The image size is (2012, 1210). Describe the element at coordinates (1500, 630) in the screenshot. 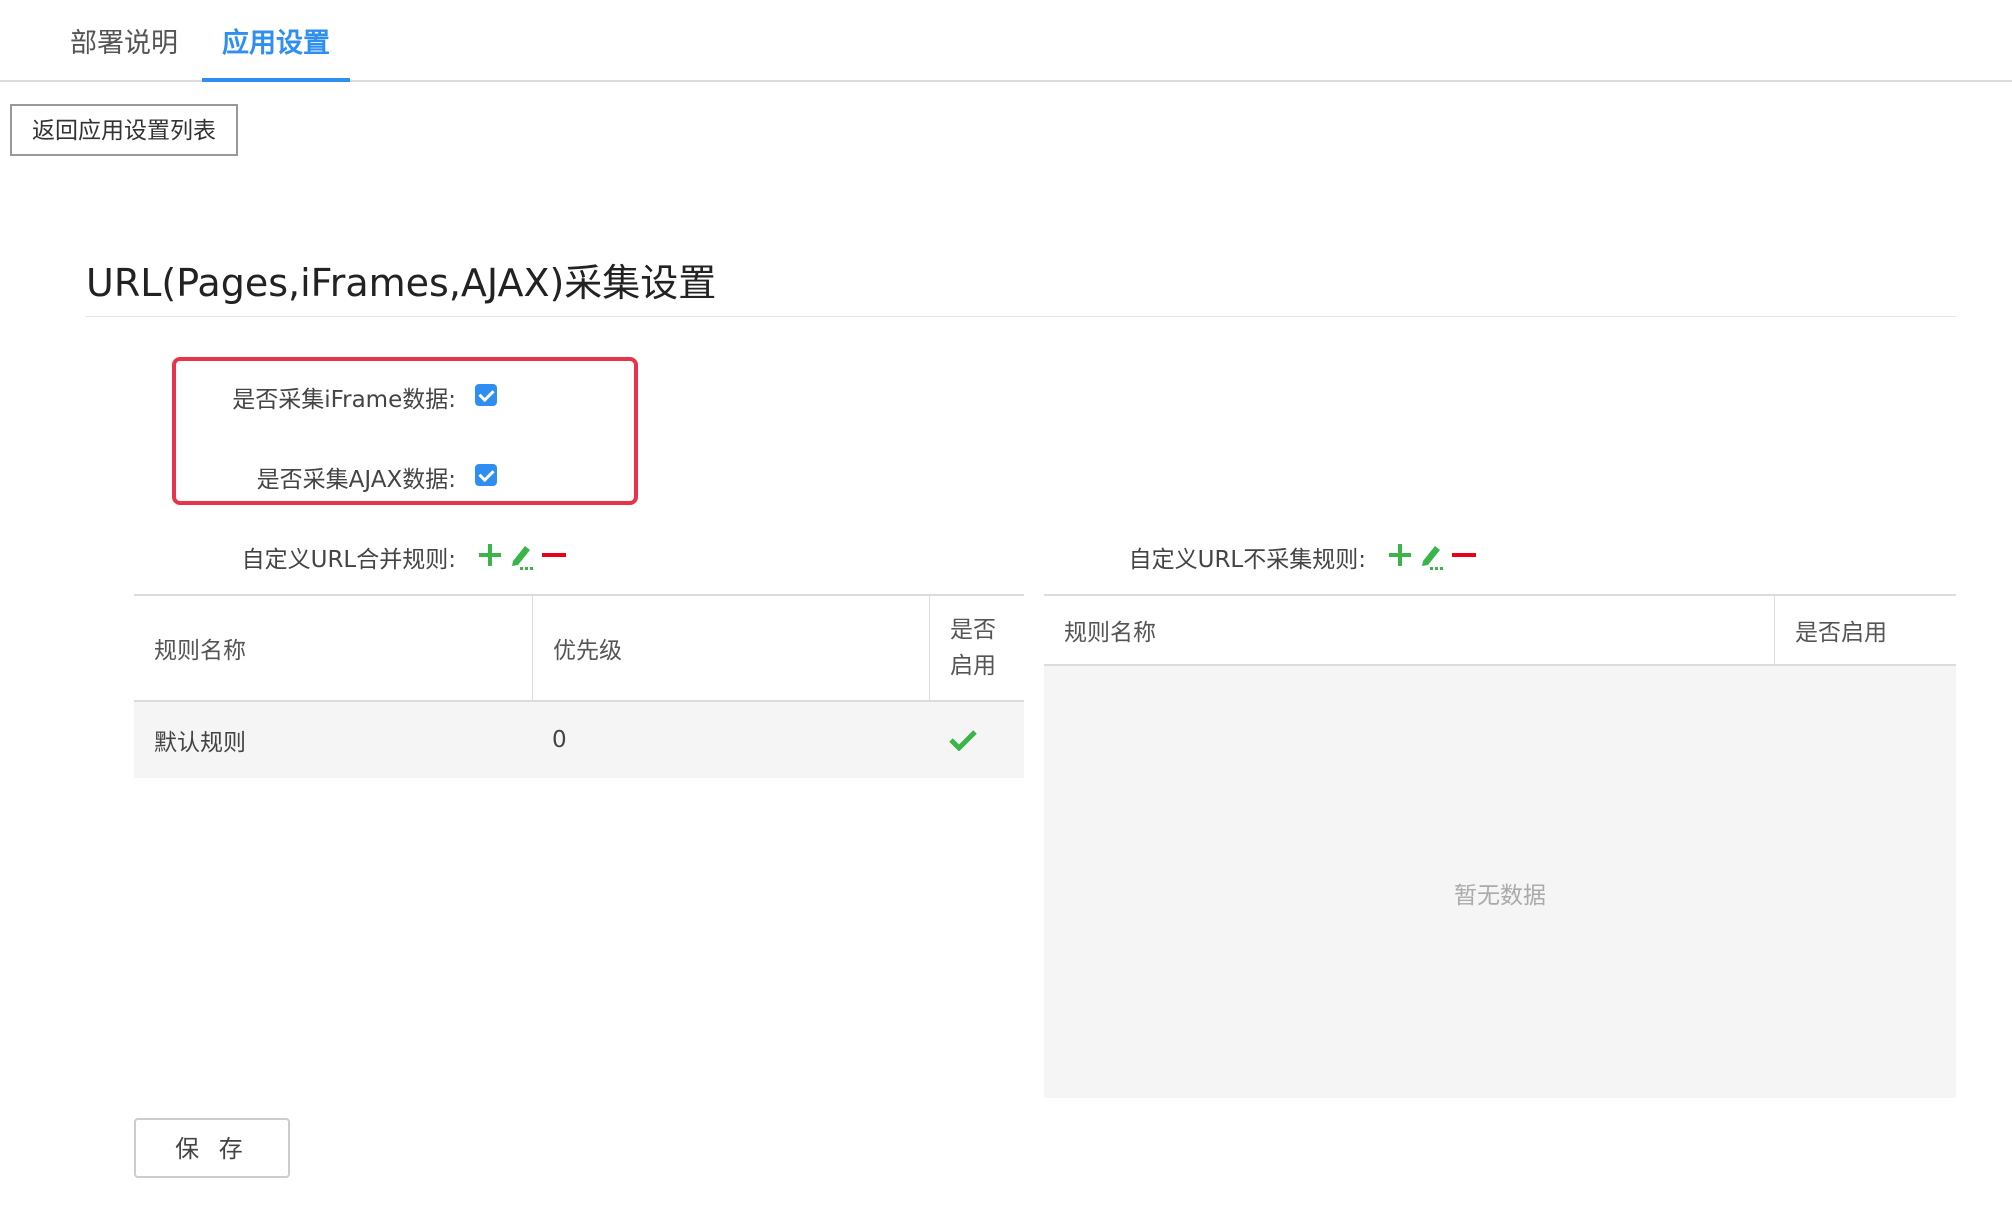

I see `table-header-row: 规则名称 是否启用` at that location.